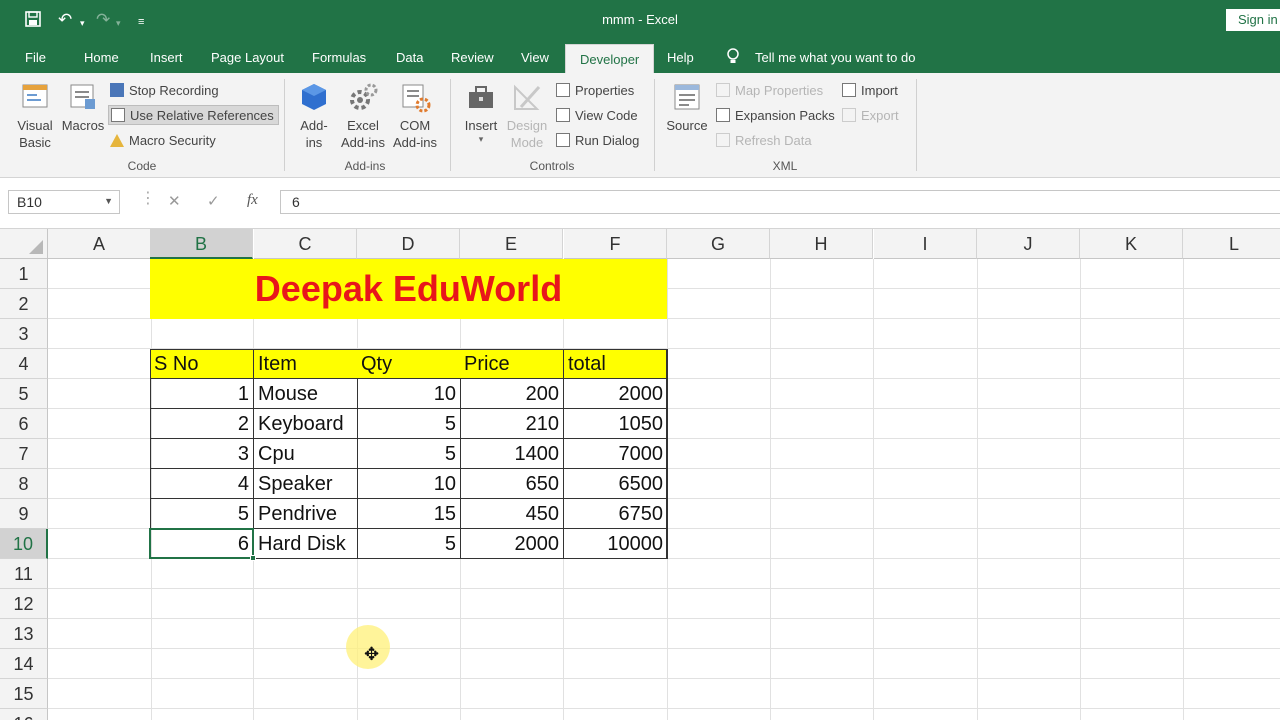  I want to click on row-header-13: 13, so click(24, 634).